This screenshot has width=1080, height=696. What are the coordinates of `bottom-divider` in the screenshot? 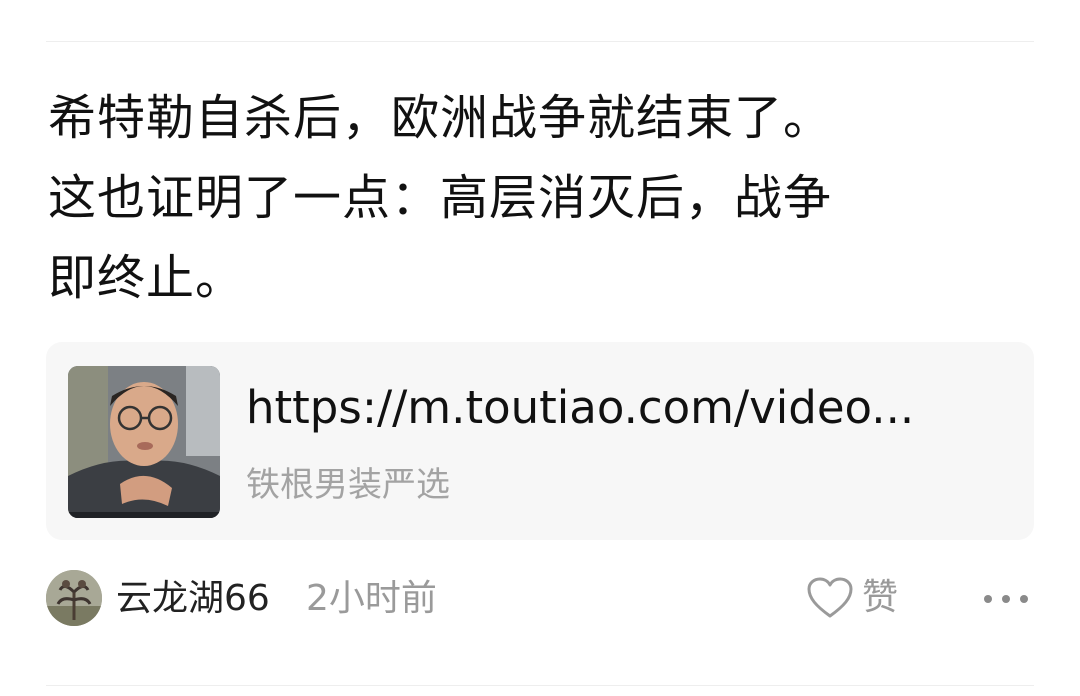 It's located at (540, 685).